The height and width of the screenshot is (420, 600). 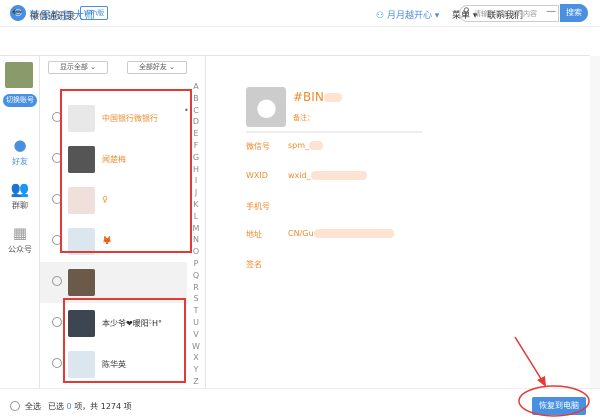 I want to click on selected-count: 0, so click(x=69, y=406).